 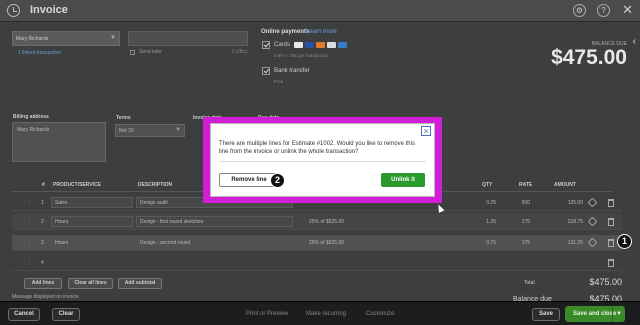 What do you see at coordinates (90, 283) in the screenshot?
I see `clear-all-lines-button: Clear all lines` at bounding box center [90, 283].